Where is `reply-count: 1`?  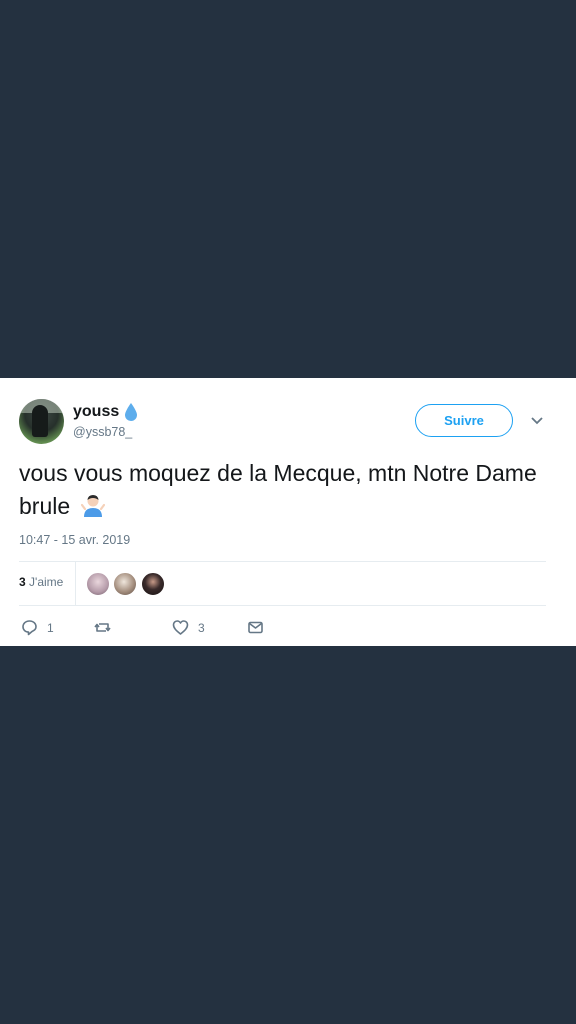
reply-count: 1 is located at coordinates (50, 627).